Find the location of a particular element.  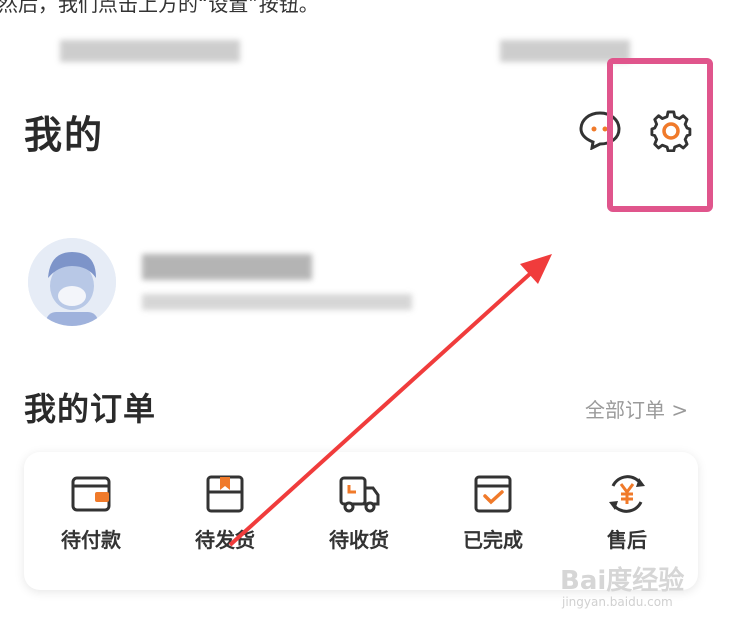

order-label: 已完成 is located at coordinates (493, 540).